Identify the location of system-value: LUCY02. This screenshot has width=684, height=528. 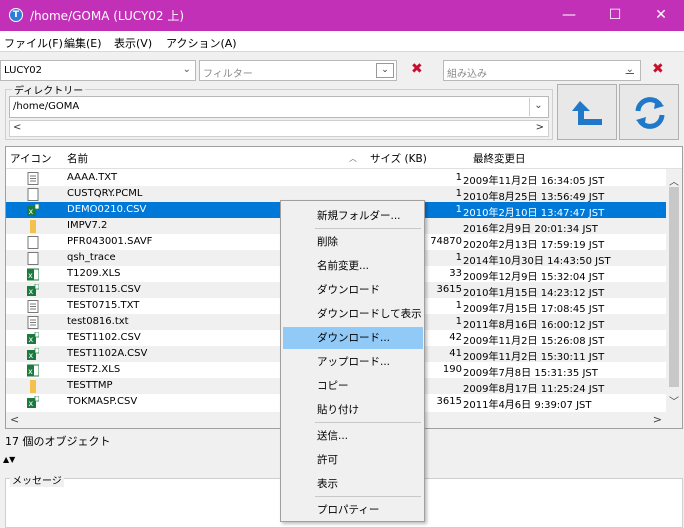
(23, 70).